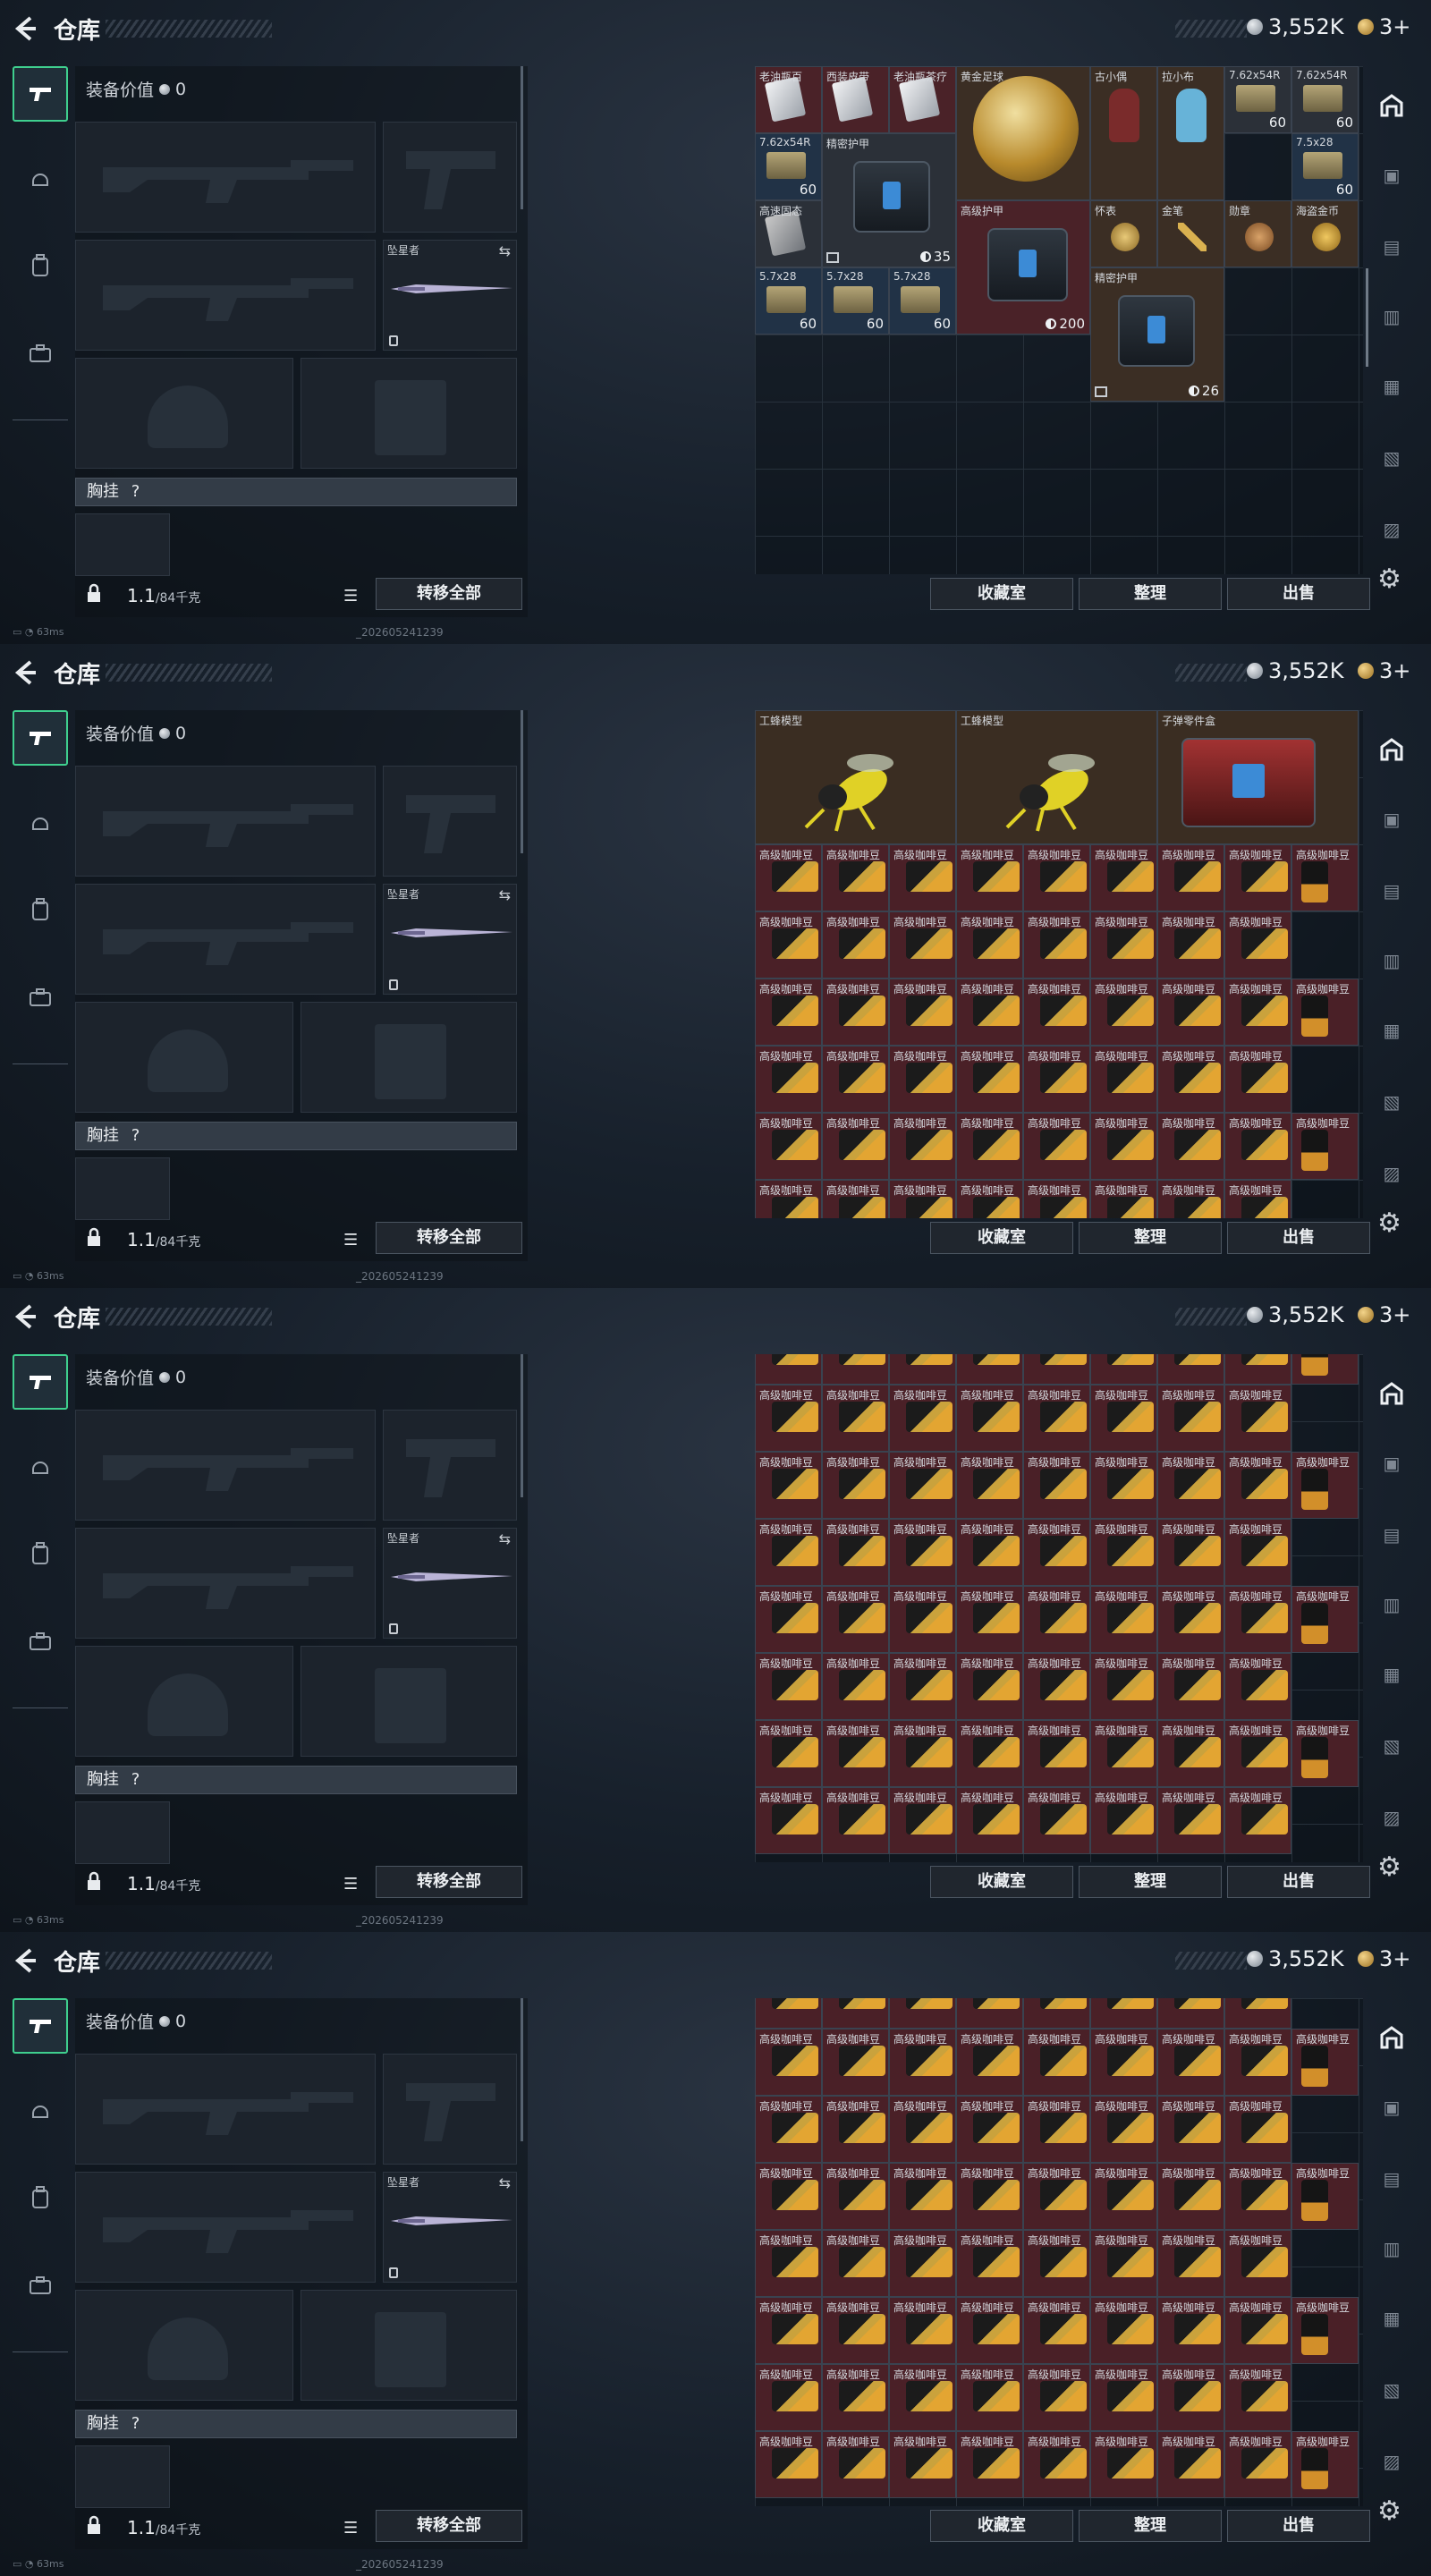 Image resolution: width=1431 pixels, height=2576 pixels. Describe the element at coordinates (505, 250) in the screenshot. I see `swap-icon: ⇆` at that location.